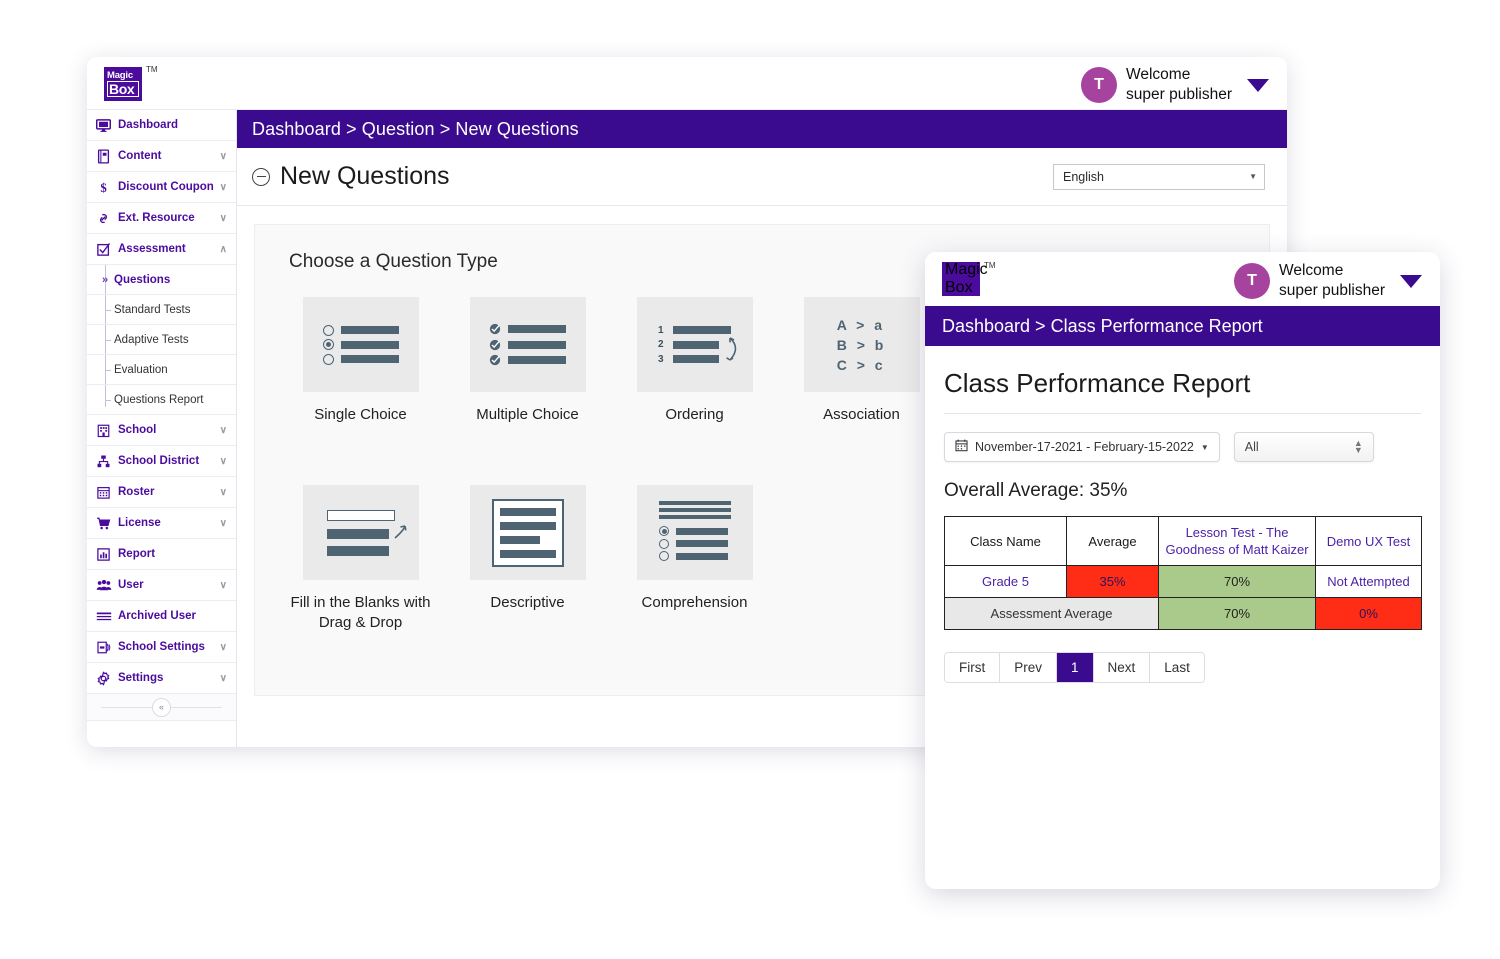 Image resolution: width=1500 pixels, height=959 pixels. I want to click on sidebar-item-adaptive-tests: Adaptive Tests, so click(161, 340).